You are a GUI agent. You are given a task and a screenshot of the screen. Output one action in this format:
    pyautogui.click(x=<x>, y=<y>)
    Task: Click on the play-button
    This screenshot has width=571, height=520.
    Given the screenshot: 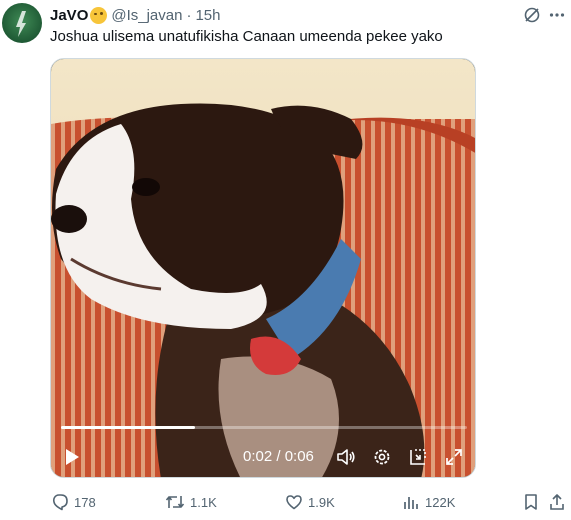 What is the action you would take?
    pyautogui.click(x=72, y=457)
    